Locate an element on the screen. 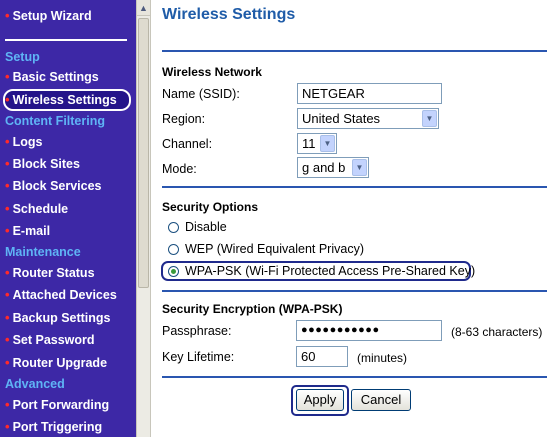 This screenshot has width=547, height=437. radio-disable-label: Disable is located at coordinates (206, 227).